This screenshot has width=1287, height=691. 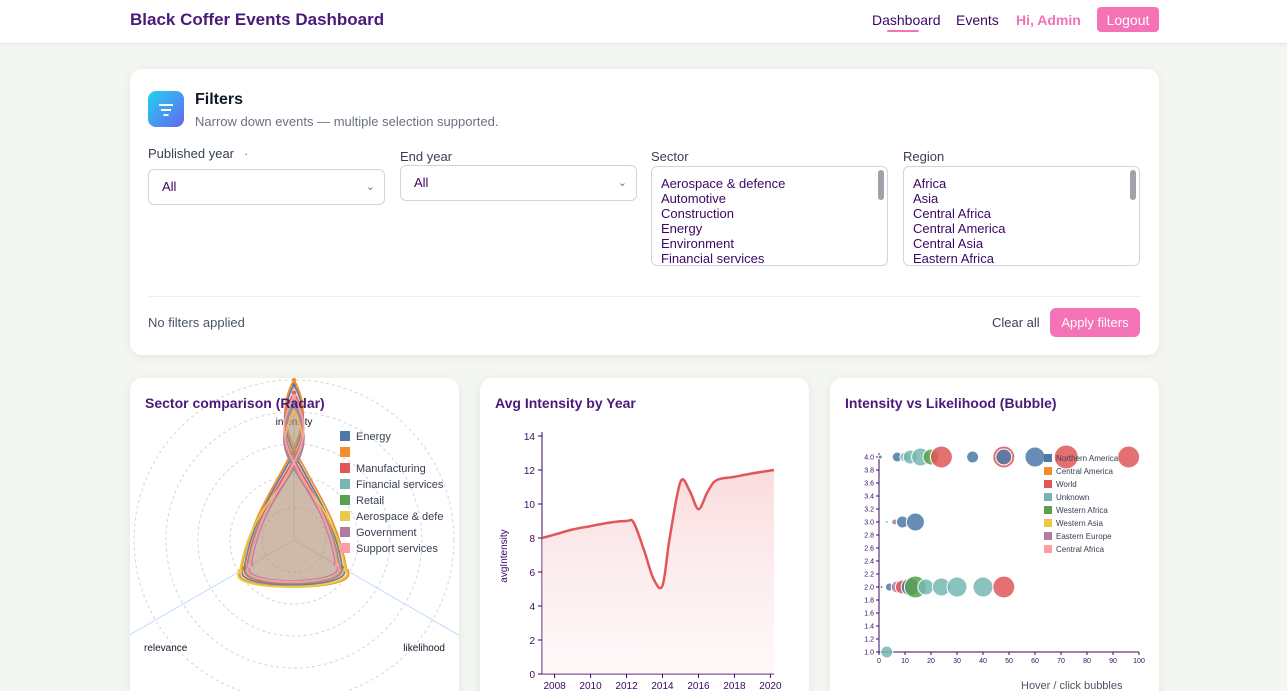 I want to click on region-option: Asia, so click(x=1026, y=198).